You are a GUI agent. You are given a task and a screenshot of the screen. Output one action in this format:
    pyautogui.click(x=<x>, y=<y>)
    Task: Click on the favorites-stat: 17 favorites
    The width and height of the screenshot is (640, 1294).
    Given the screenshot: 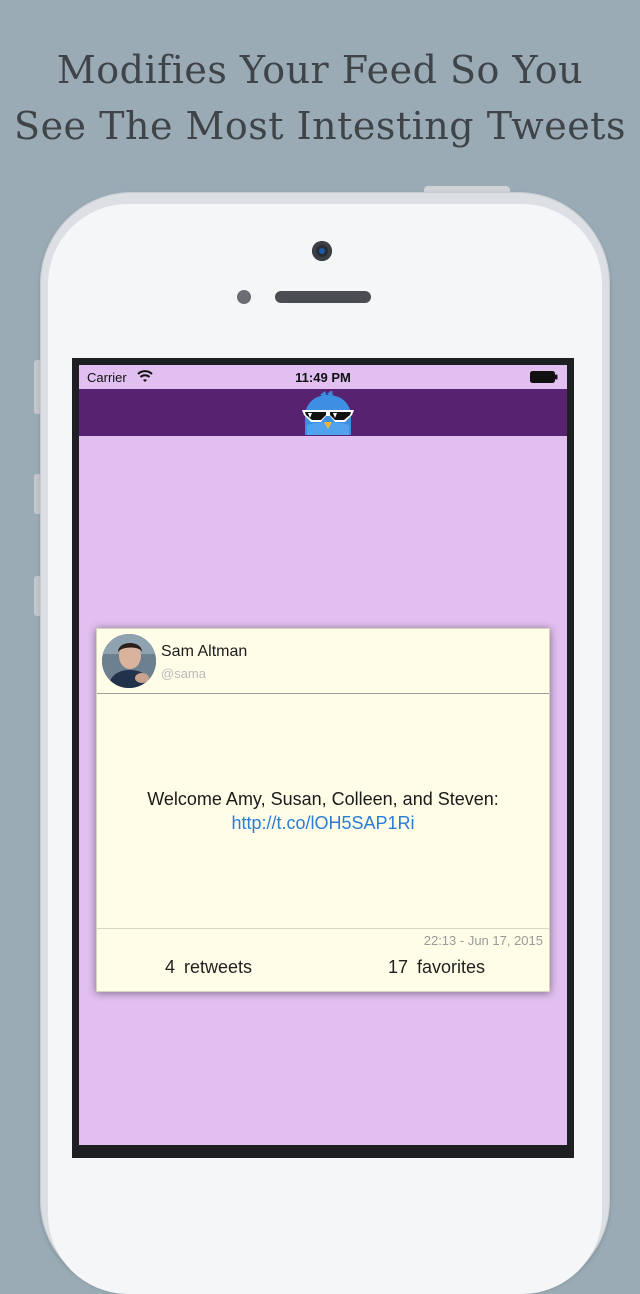 What is the action you would take?
    pyautogui.click(x=436, y=967)
    